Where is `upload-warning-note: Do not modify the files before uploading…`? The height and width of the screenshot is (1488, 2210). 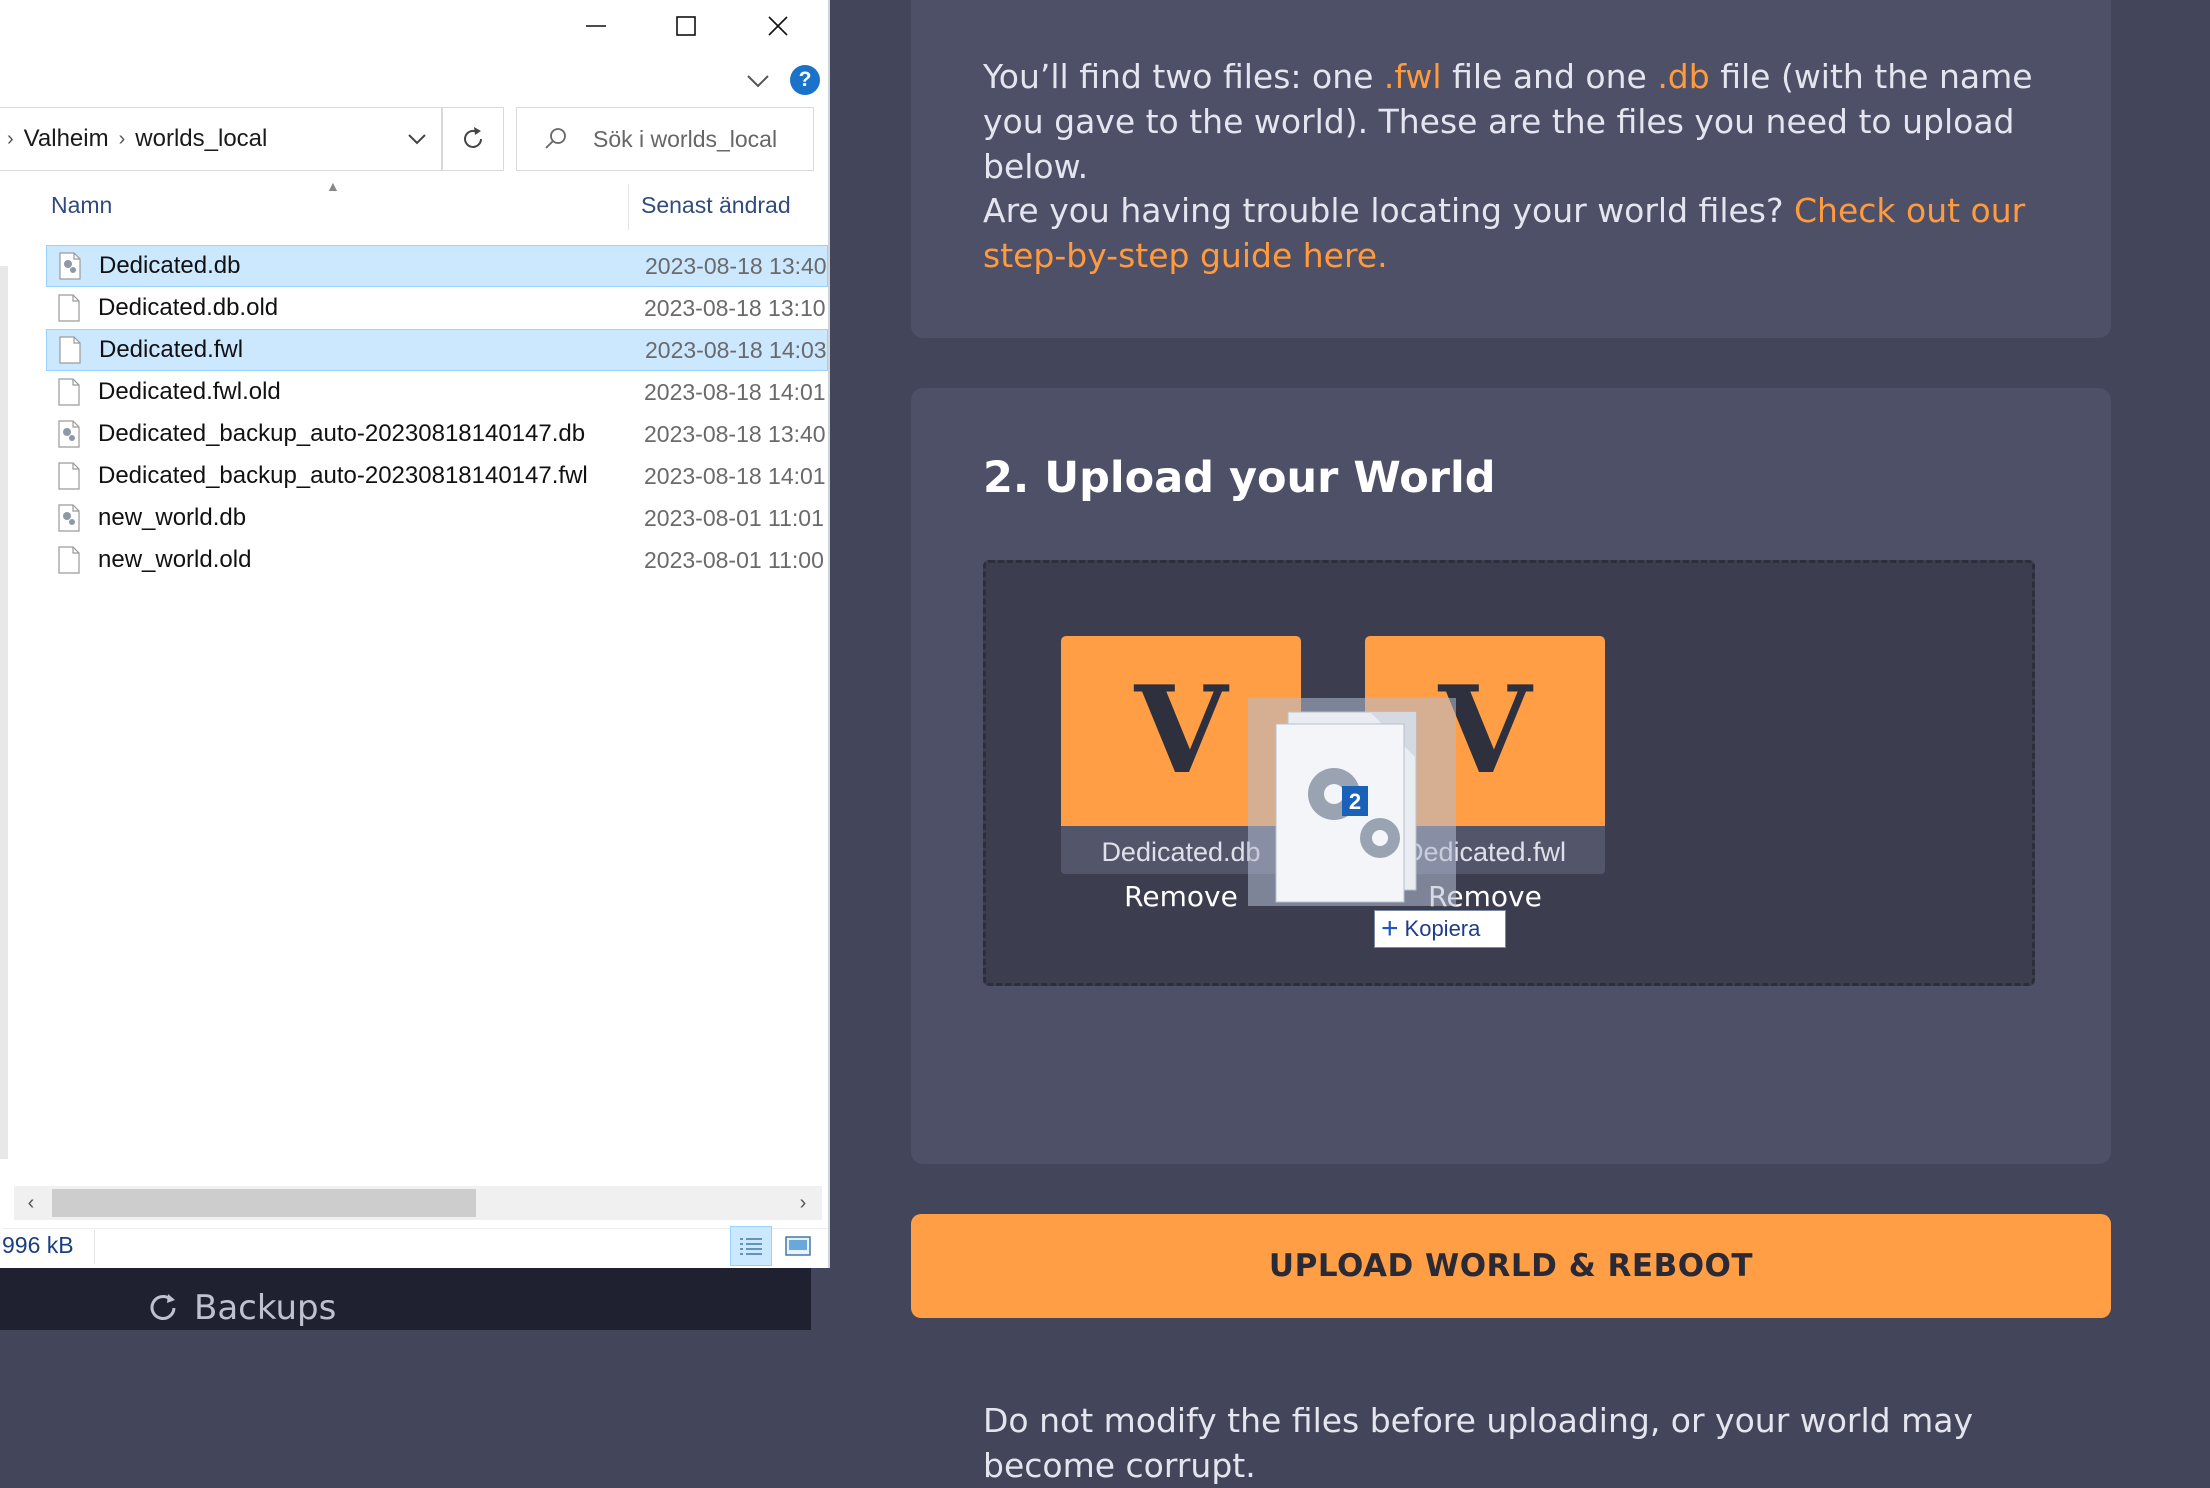
upload-warning-note: Do not modify the files before uploading… is located at coordinates (1478, 1443).